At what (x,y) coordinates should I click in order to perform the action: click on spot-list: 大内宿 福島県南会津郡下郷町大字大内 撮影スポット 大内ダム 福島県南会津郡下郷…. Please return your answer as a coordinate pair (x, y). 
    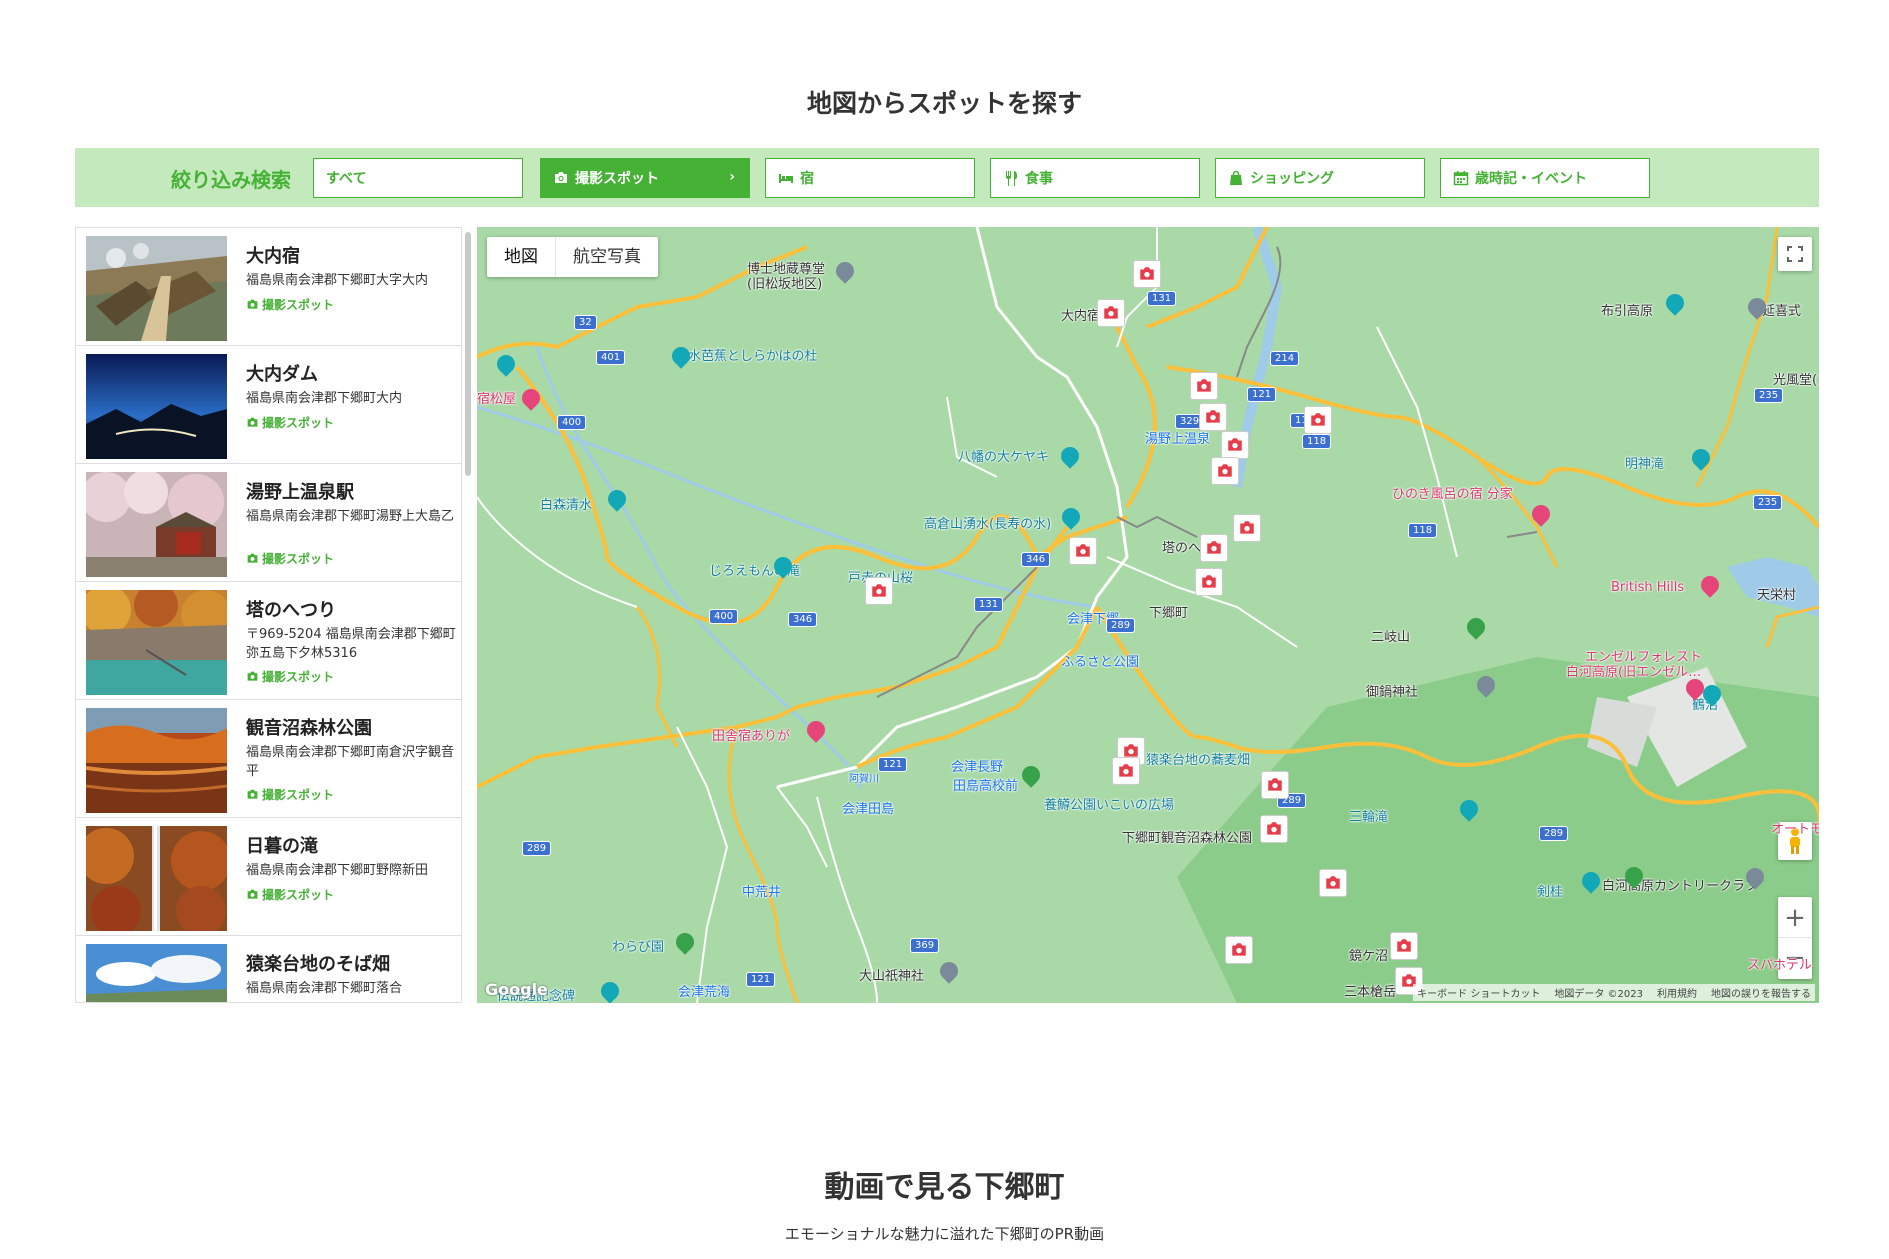
    Looking at the image, I should click on (268, 615).